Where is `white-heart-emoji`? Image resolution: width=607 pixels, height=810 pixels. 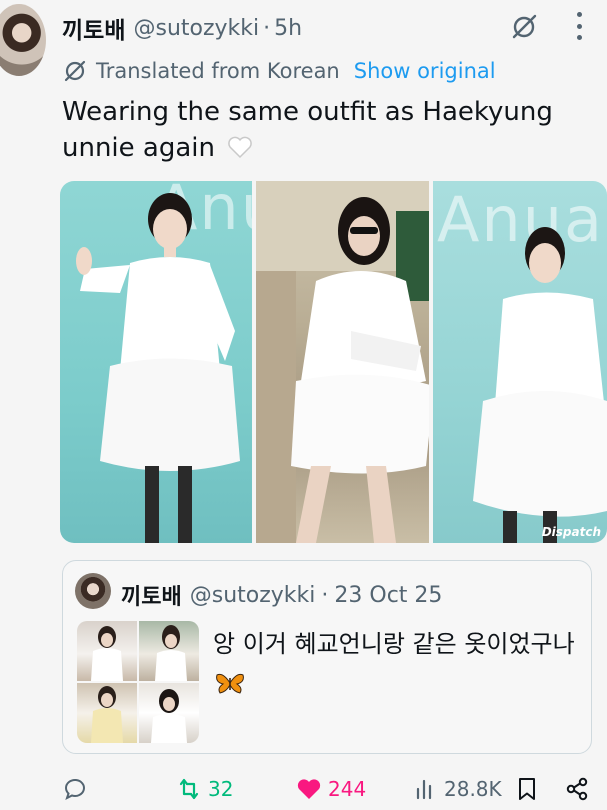 white-heart-emoji is located at coordinates (240, 146).